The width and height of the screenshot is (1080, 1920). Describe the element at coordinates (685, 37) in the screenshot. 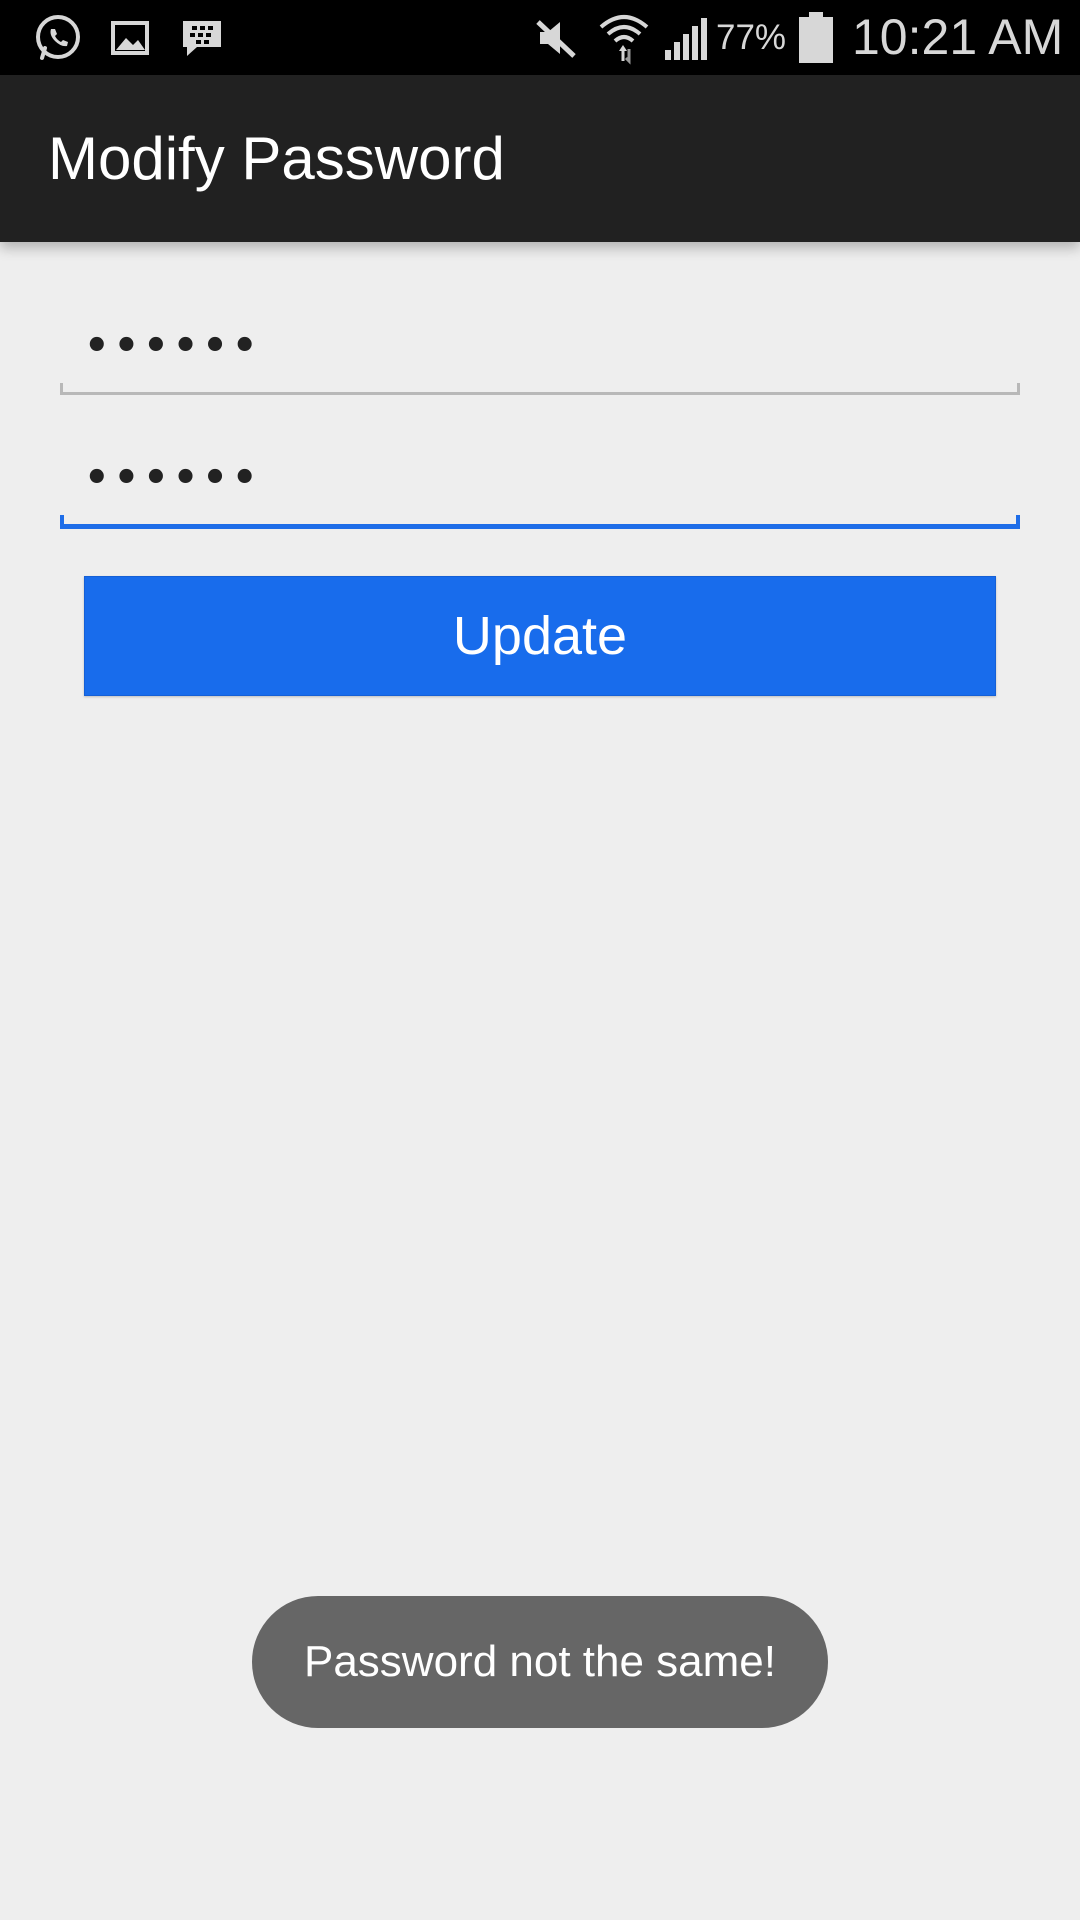

I see `signal-icon` at that location.